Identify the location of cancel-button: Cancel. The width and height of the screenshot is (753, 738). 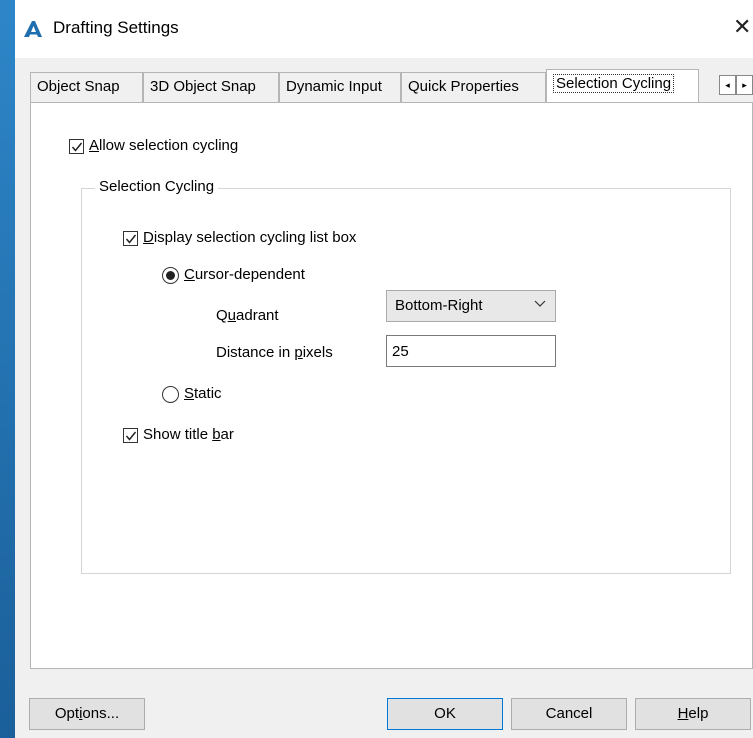
(569, 714).